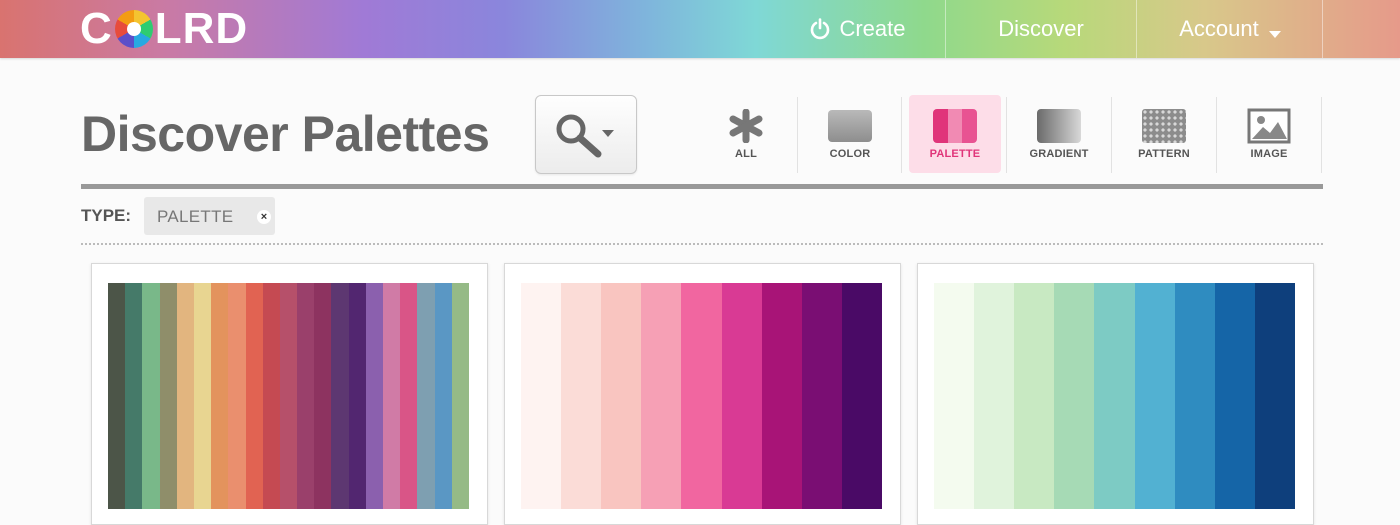 The image size is (1400, 525). Describe the element at coordinates (96, 28) in the screenshot. I see `logo-letter-c: C` at that location.